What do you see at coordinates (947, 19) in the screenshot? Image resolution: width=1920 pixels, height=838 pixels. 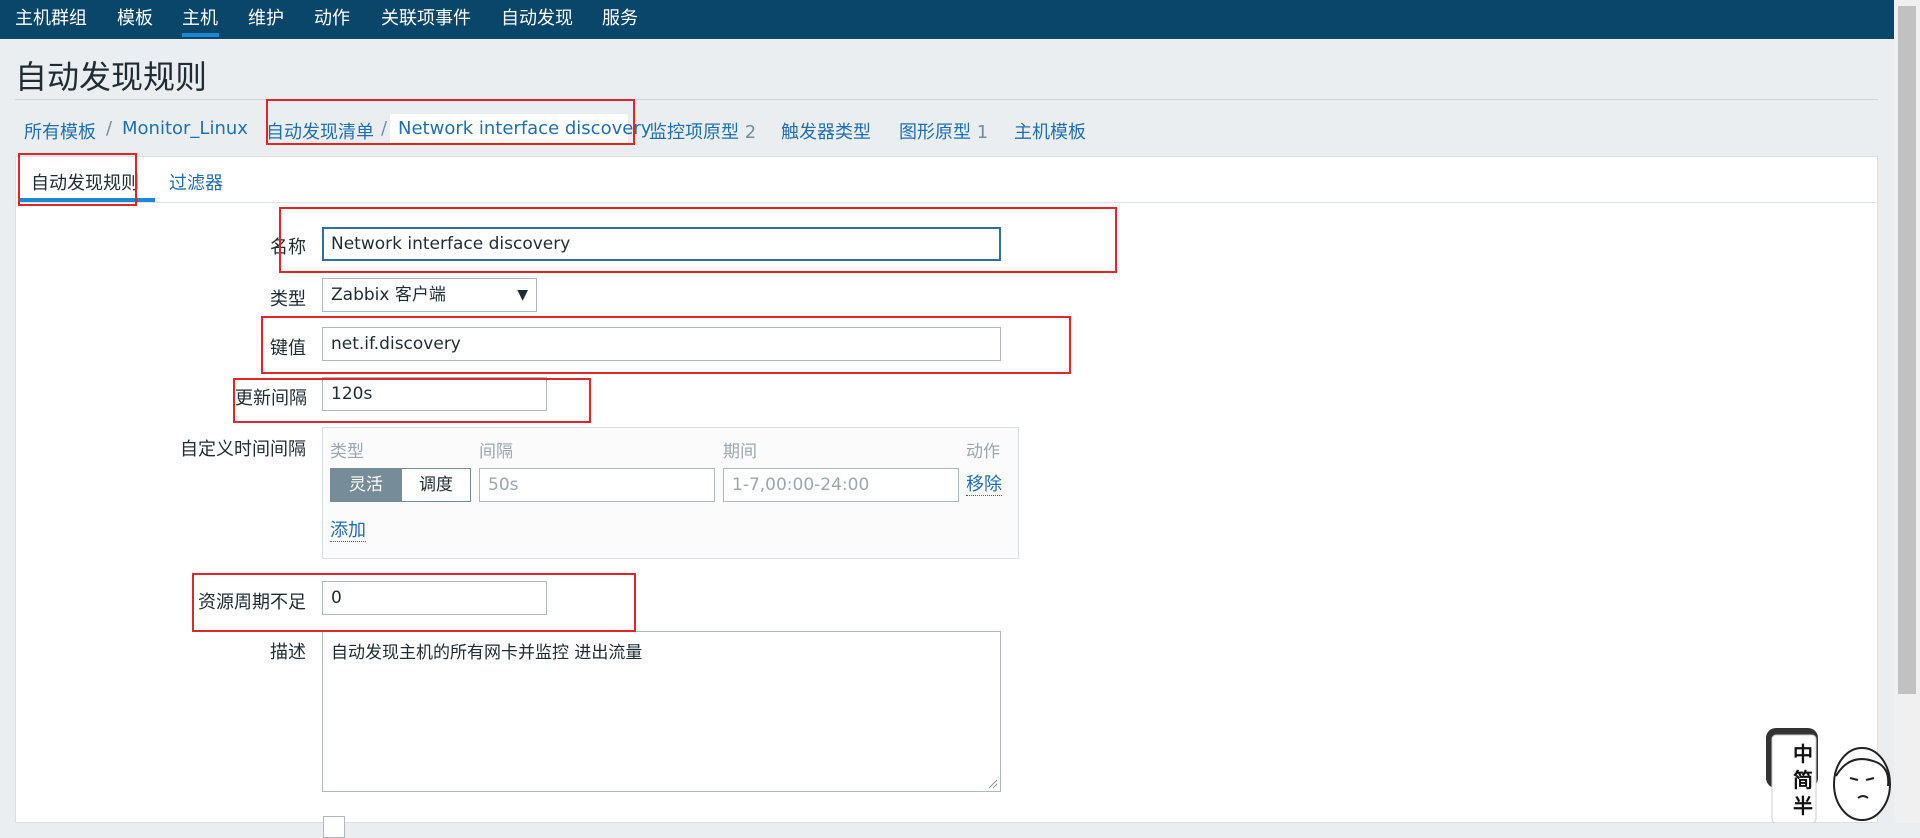 I see `top-navigation: 主机群组 模板 主机 维护 动作 关联项事件 自动发现 服务` at bounding box center [947, 19].